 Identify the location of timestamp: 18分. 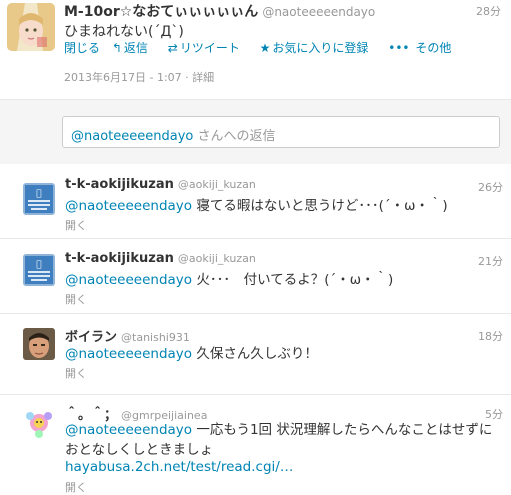
(490, 336).